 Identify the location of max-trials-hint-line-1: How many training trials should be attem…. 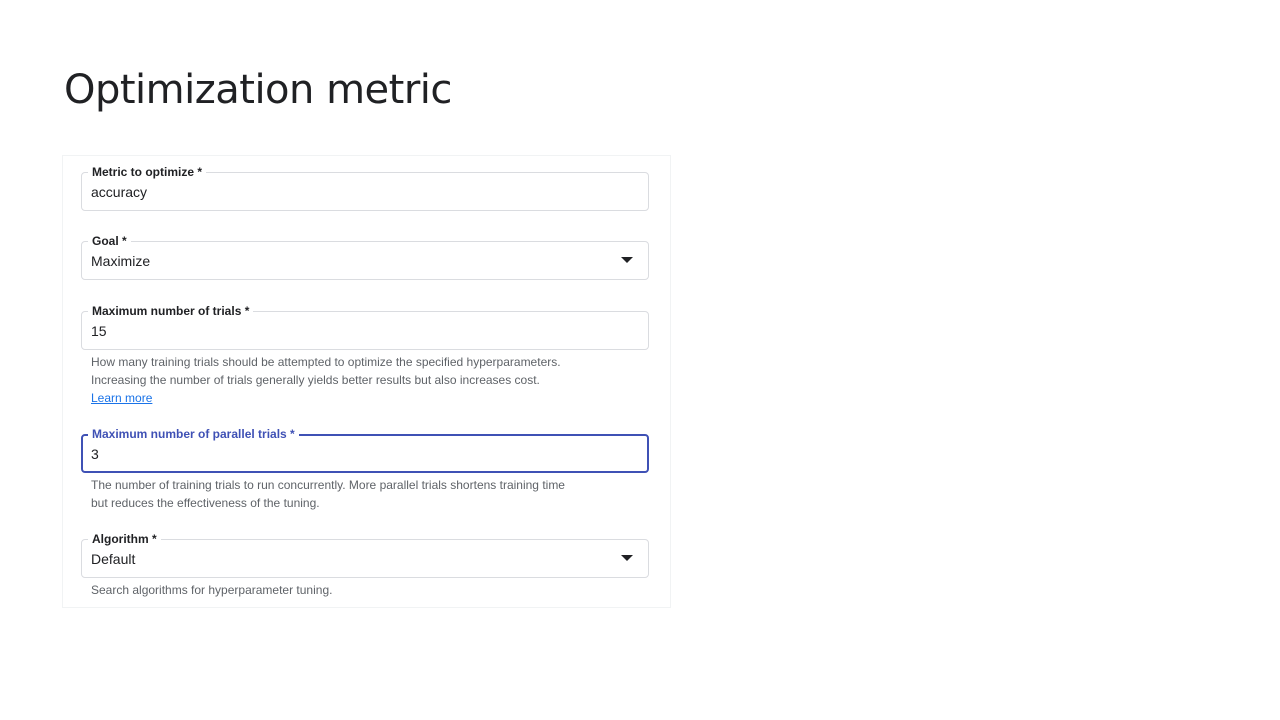
(326, 362).